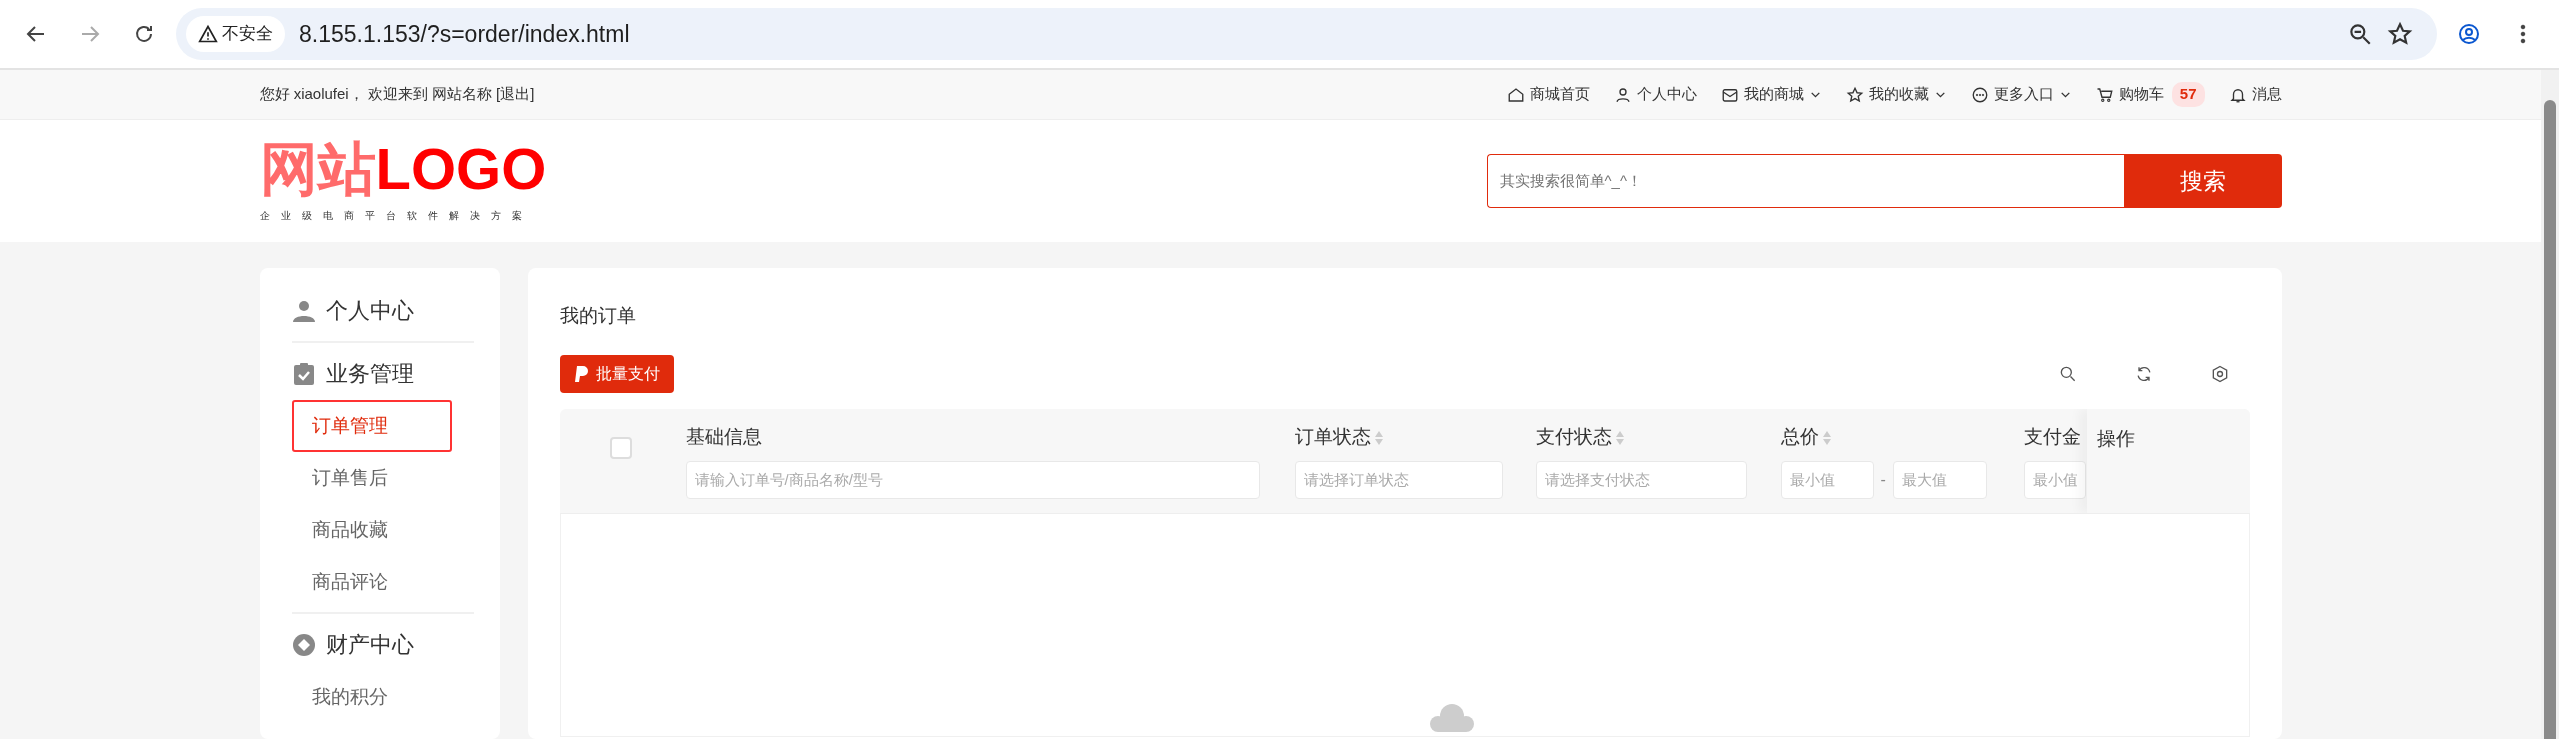 Image resolution: width=2559 pixels, height=739 pixels. What do you see at coordinates (2104, 94) in the screenshot?
I see `cart-icon` at bounding box center [2104, 94].